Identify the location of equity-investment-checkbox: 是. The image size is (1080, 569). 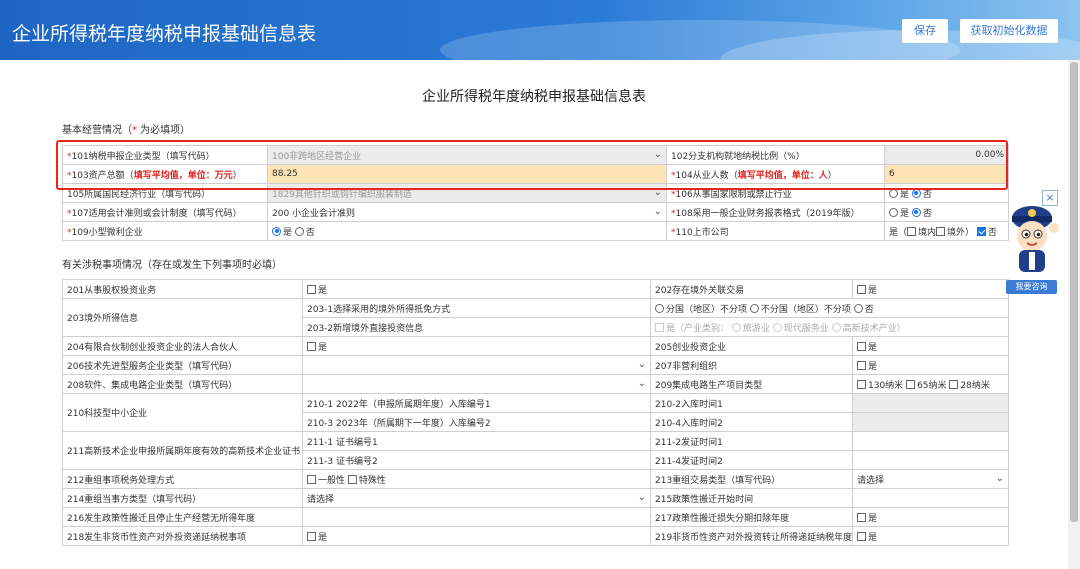
(476, 289).